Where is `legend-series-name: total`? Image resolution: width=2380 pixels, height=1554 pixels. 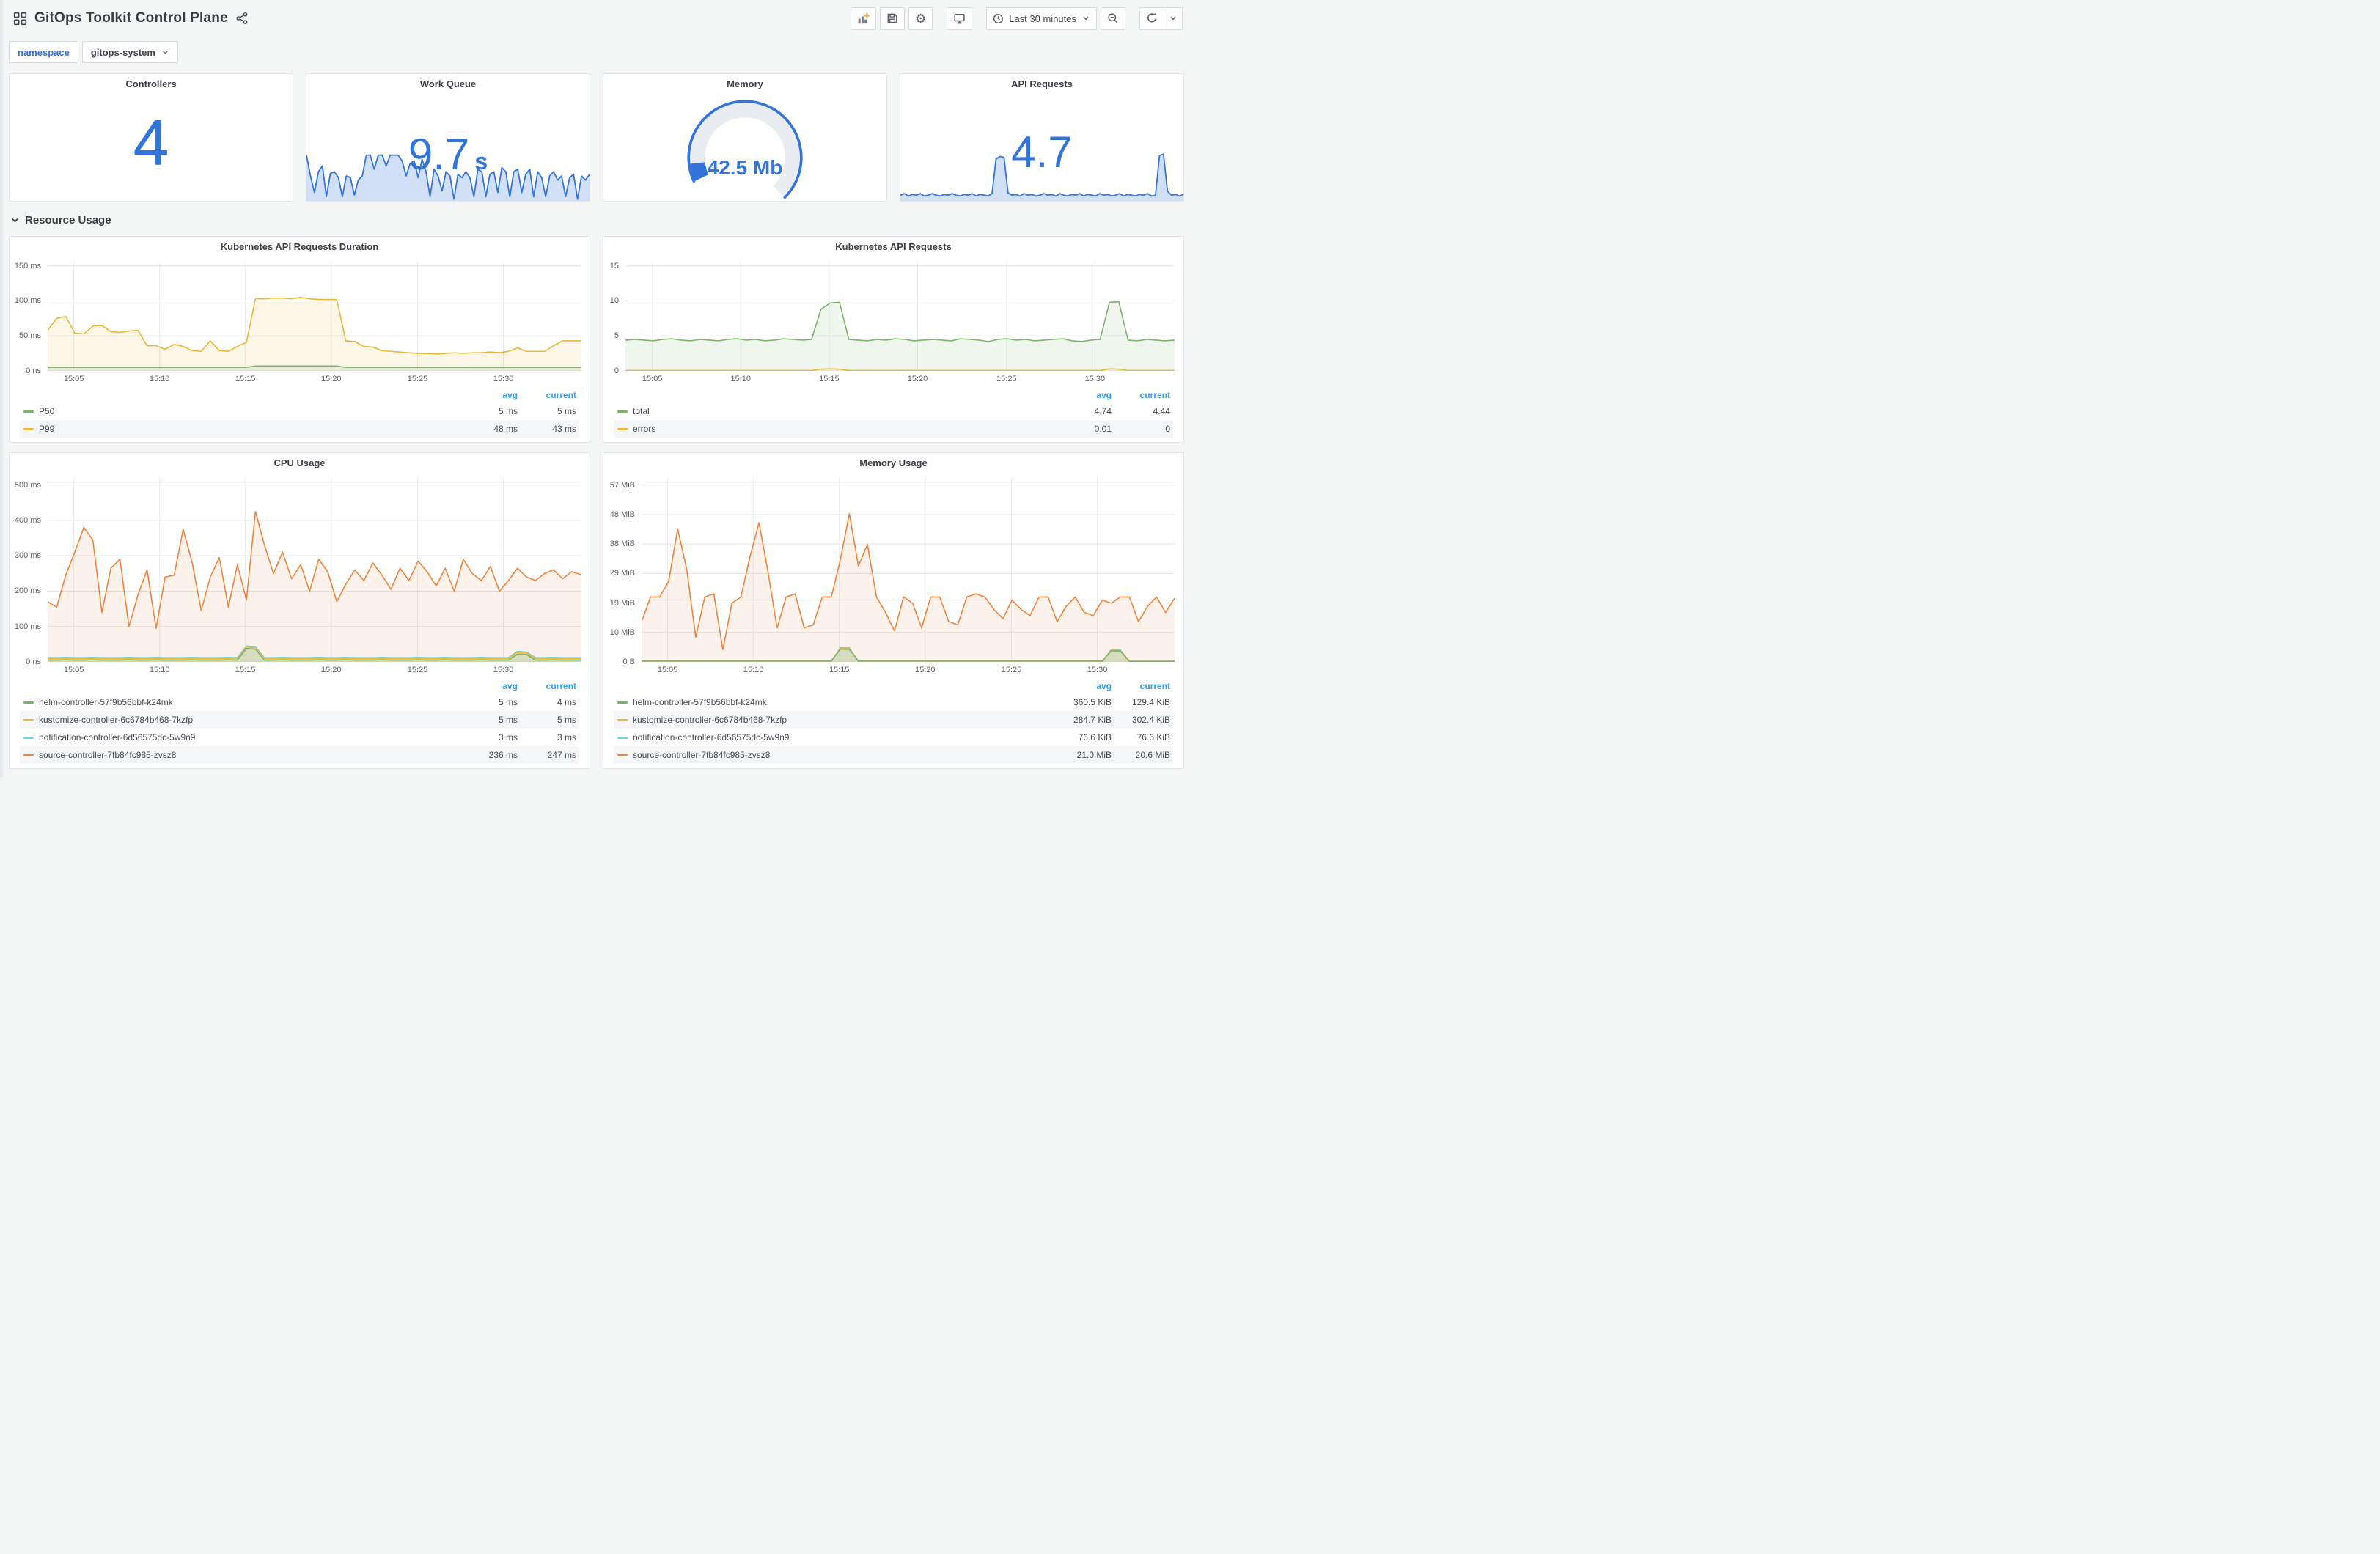 legend-series-name: total is located at coordinates (831, 411).